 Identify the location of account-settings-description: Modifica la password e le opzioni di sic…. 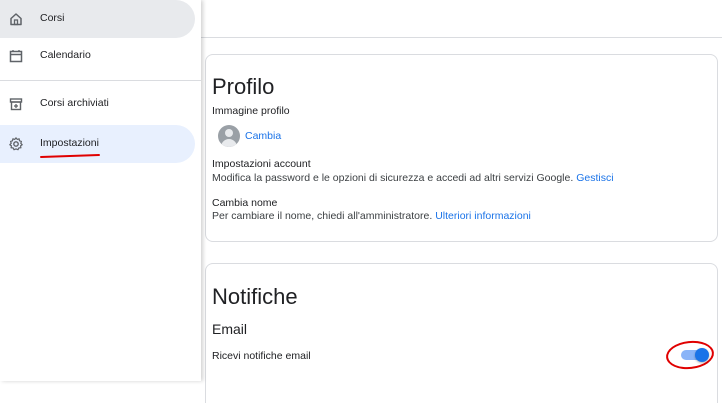
(393, 178).